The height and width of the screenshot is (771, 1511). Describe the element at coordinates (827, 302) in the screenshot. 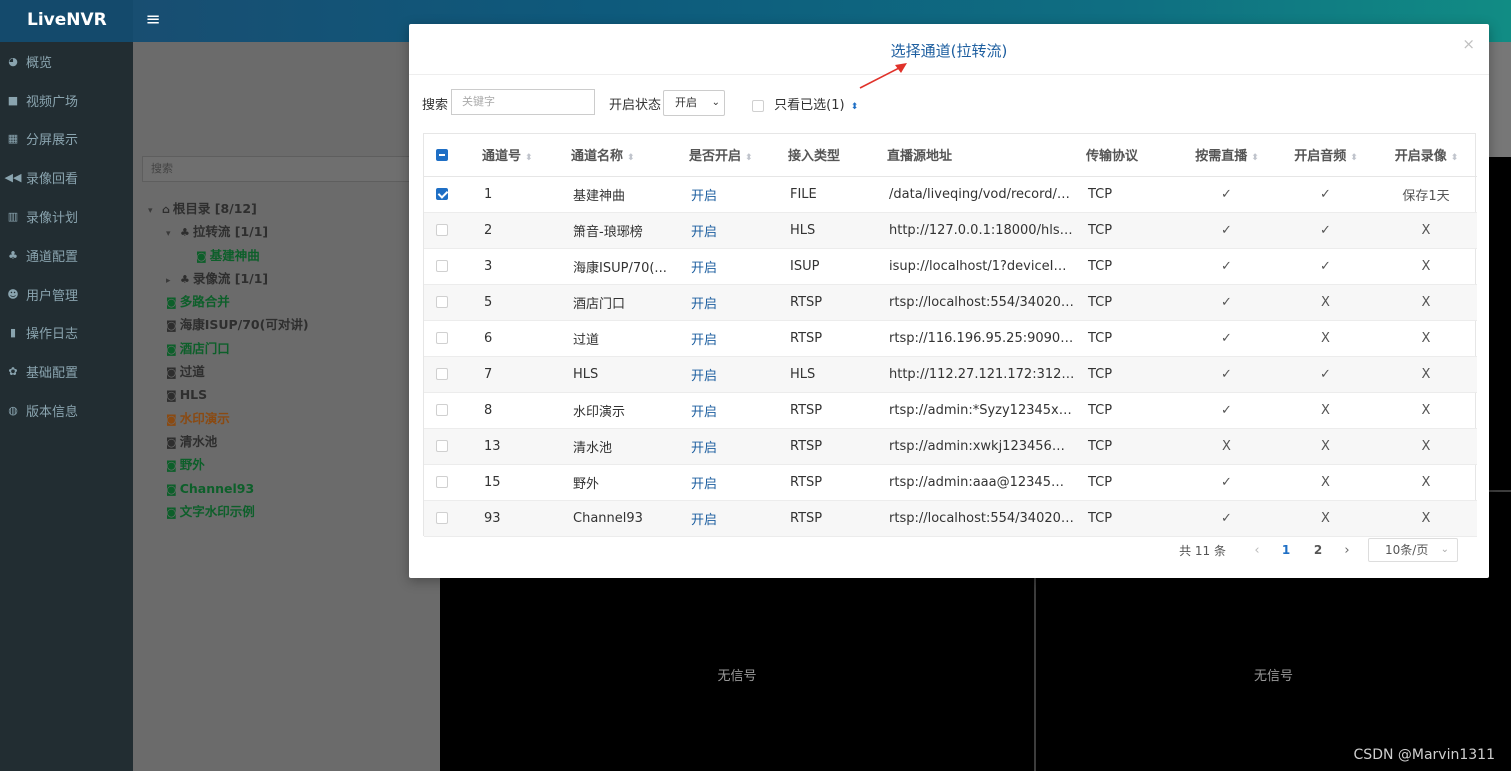

I see `cell-access-type: RTSP` at that location.